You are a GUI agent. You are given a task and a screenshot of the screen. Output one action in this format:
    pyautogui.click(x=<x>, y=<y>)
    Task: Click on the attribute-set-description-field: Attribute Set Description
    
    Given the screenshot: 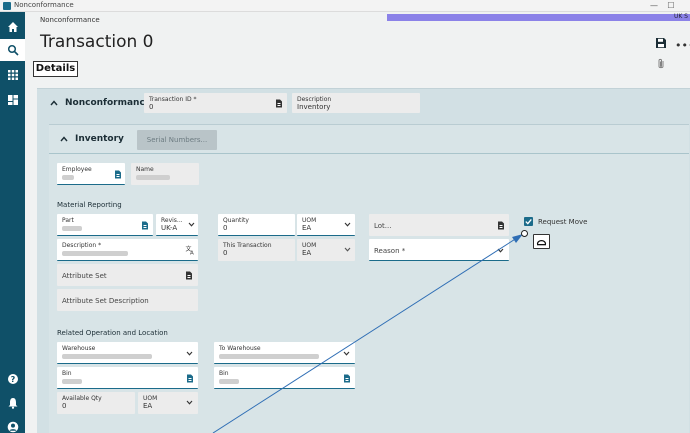 What is the action you would take?
    pyautogui.click(x=127, y=300)
    